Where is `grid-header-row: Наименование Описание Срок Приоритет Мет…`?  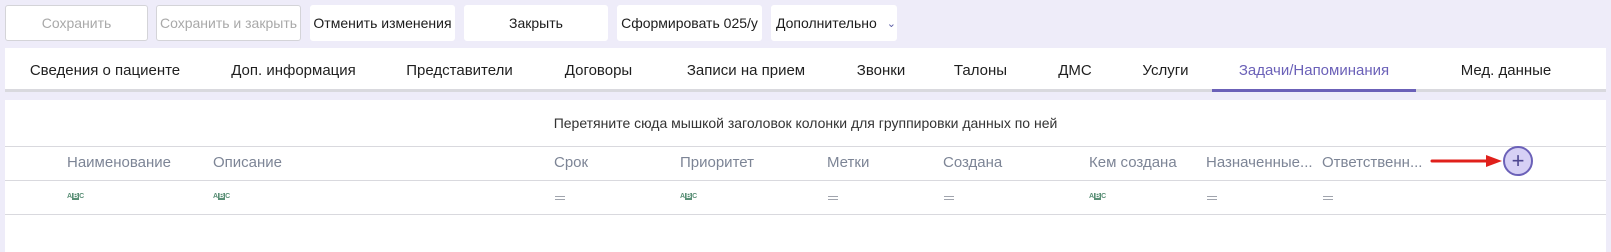
grid-header-row: Наименование Описание Срок Приоритет Мет… is located at coordinates (805, 163).